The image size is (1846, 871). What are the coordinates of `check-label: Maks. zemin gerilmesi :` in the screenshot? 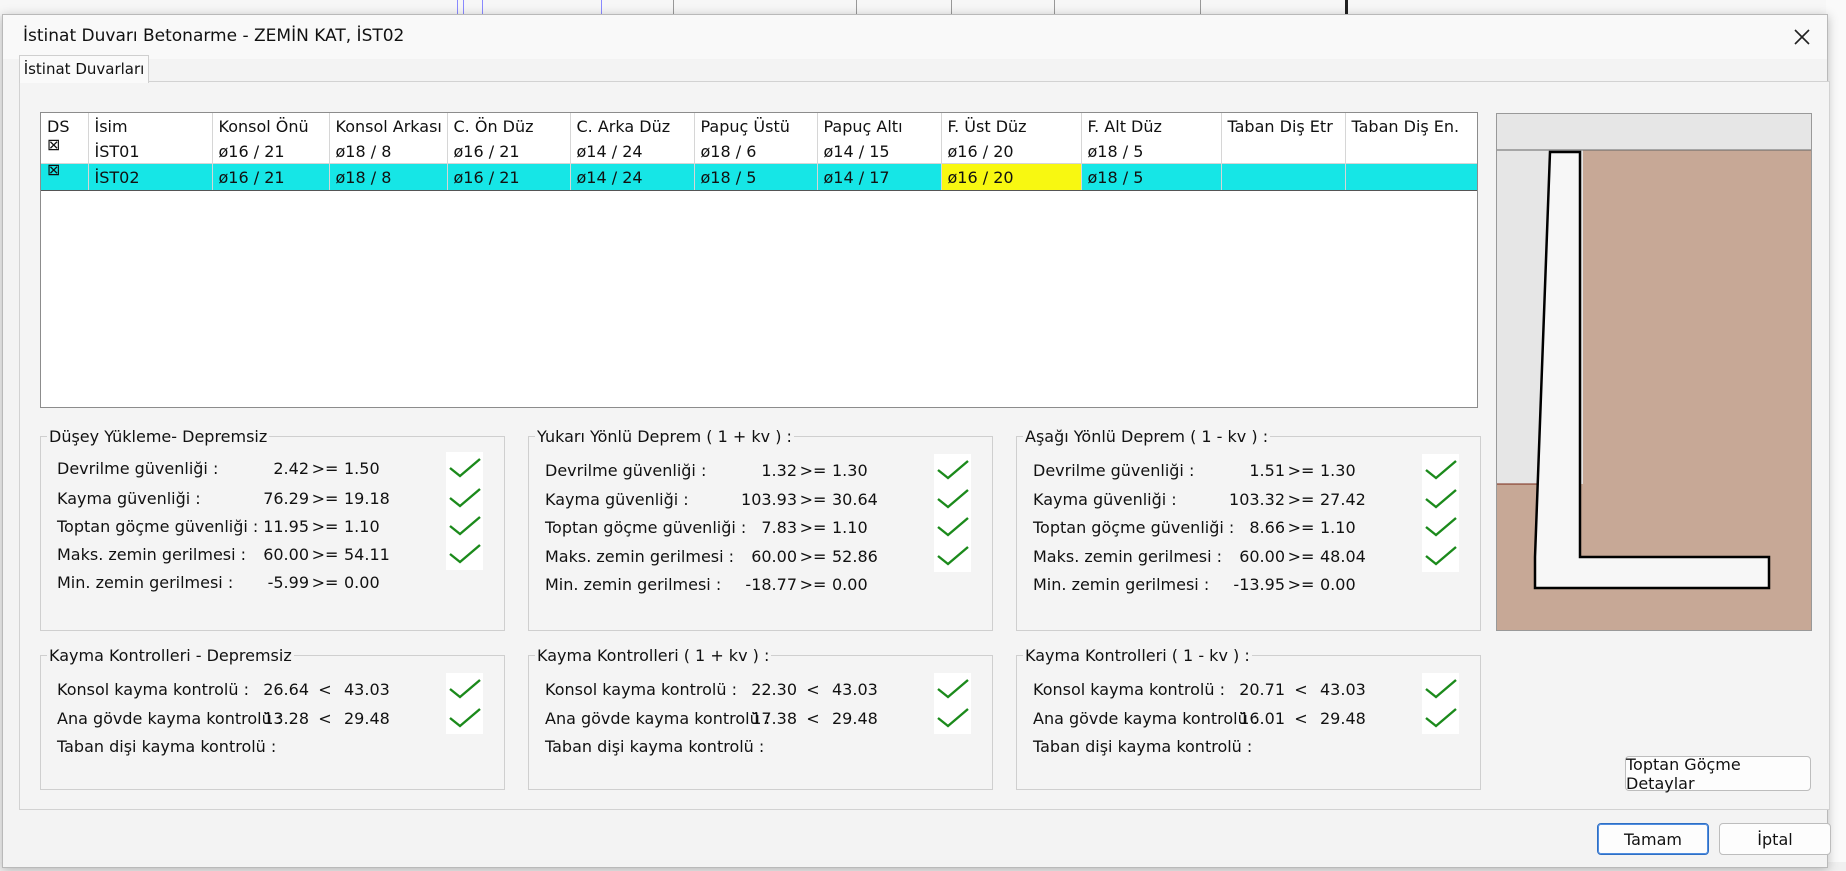 It's located at (1128, 556).